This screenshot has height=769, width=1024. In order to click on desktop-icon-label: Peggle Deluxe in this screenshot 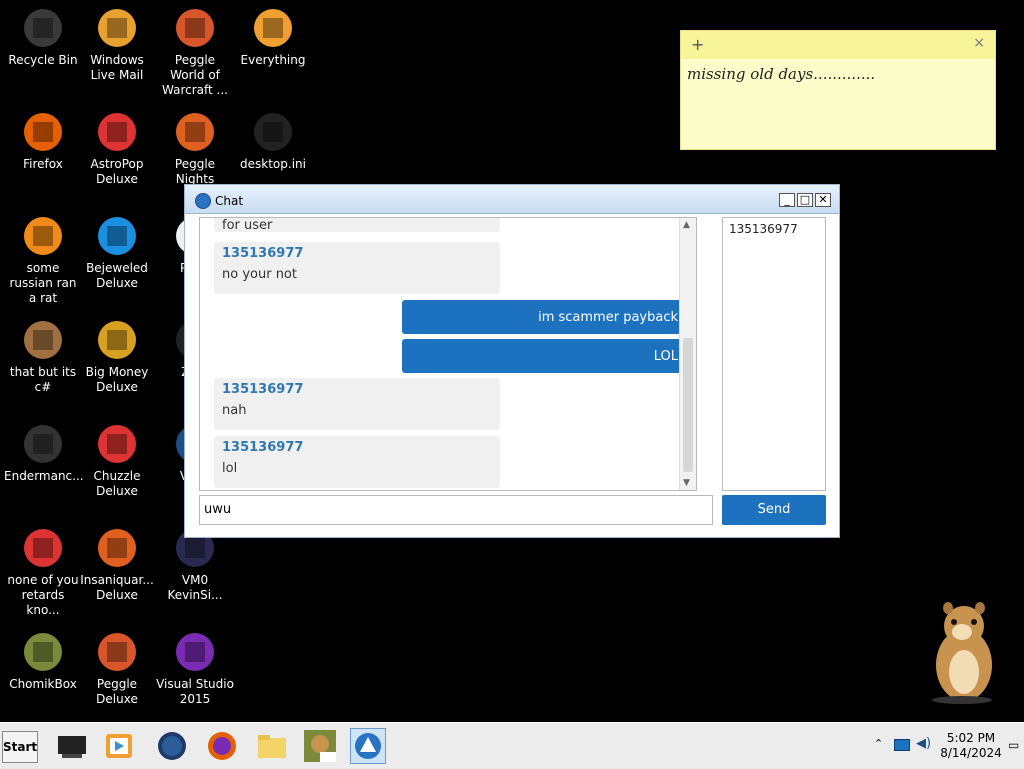, I will do `click(117, 691)`.